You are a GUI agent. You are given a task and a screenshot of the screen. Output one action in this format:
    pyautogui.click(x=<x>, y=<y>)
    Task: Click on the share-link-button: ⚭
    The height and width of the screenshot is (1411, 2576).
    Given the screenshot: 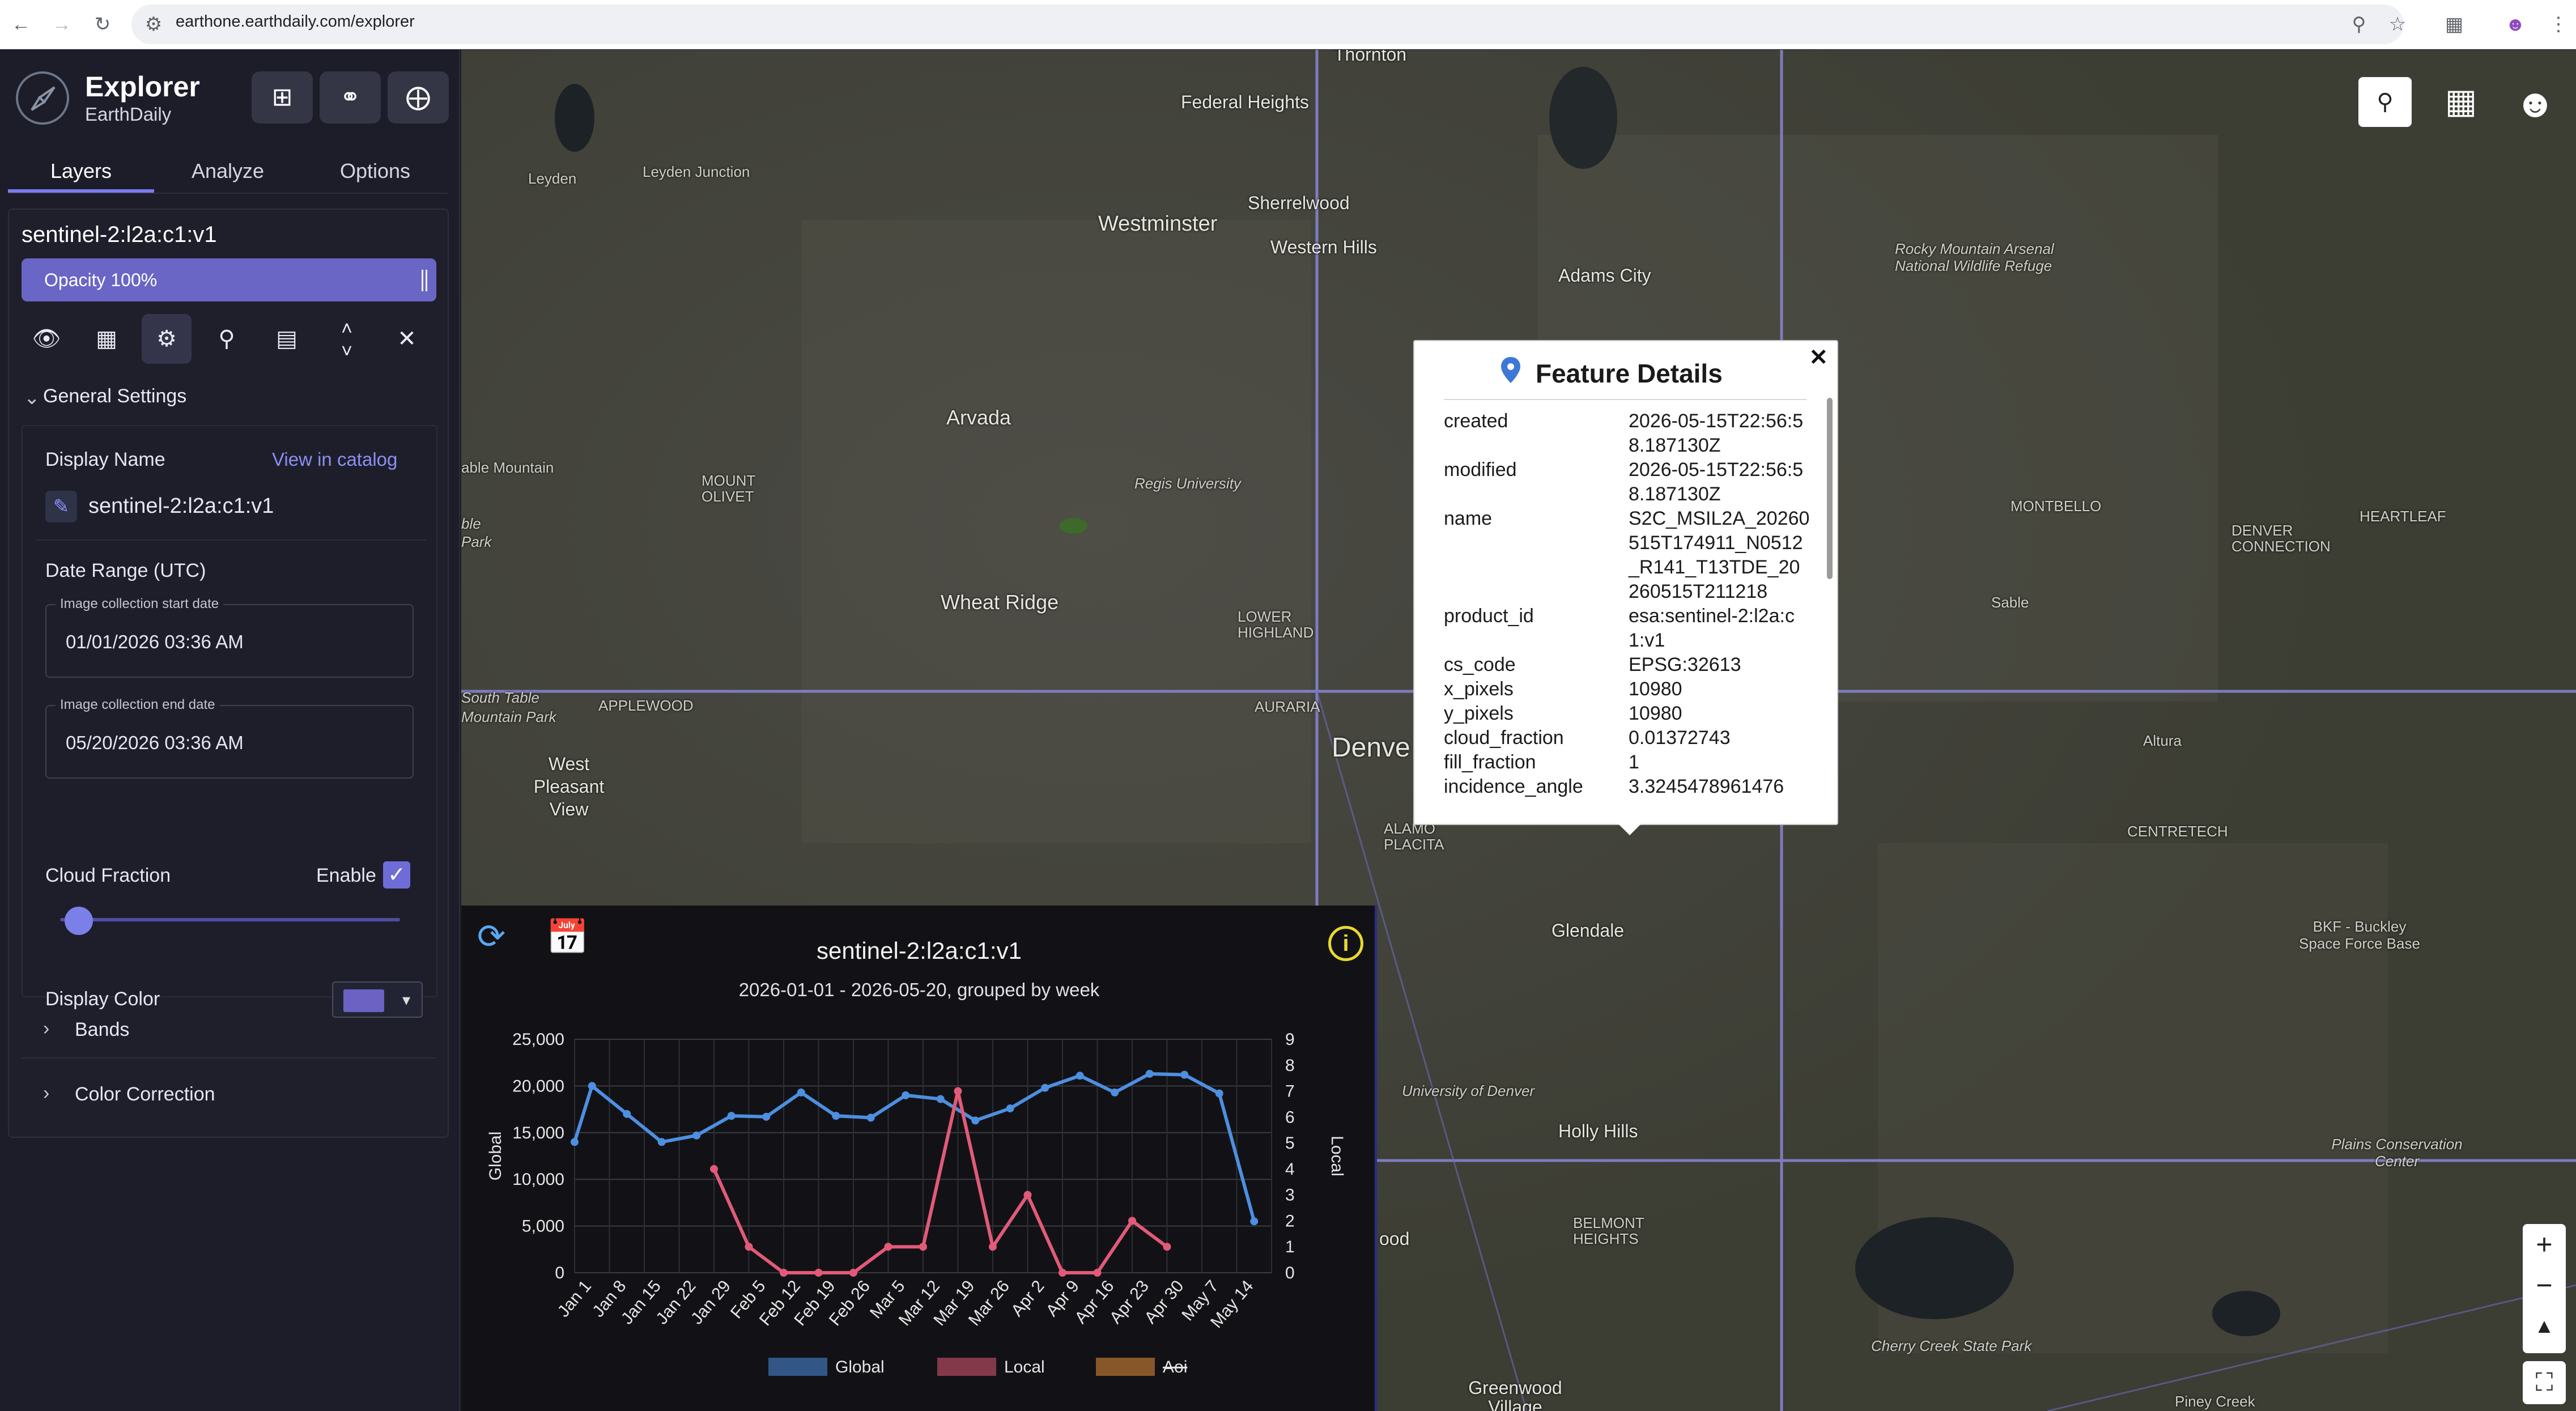 What is the action you would take?
    pyautogui.click(x=350, y=97)
    